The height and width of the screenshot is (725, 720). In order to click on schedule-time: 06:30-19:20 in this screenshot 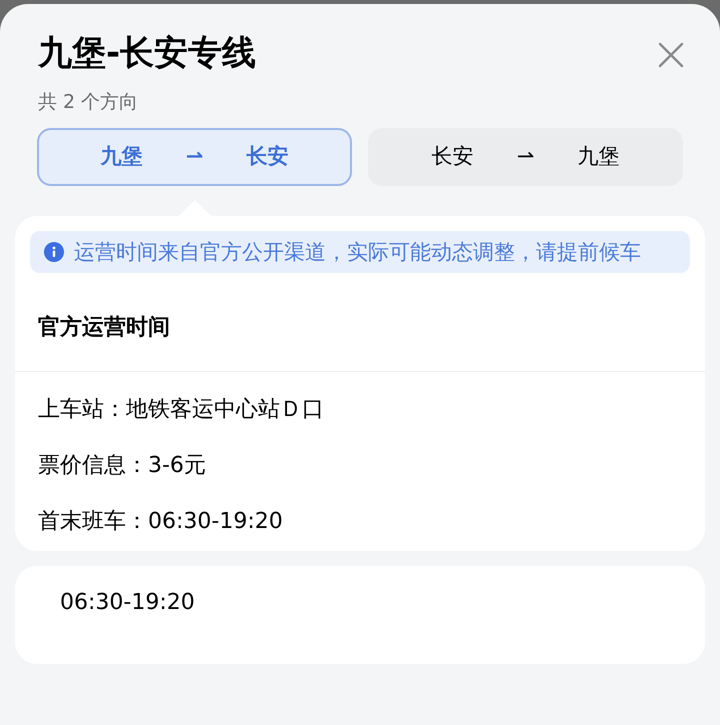, I will do `click(127, 602)`.